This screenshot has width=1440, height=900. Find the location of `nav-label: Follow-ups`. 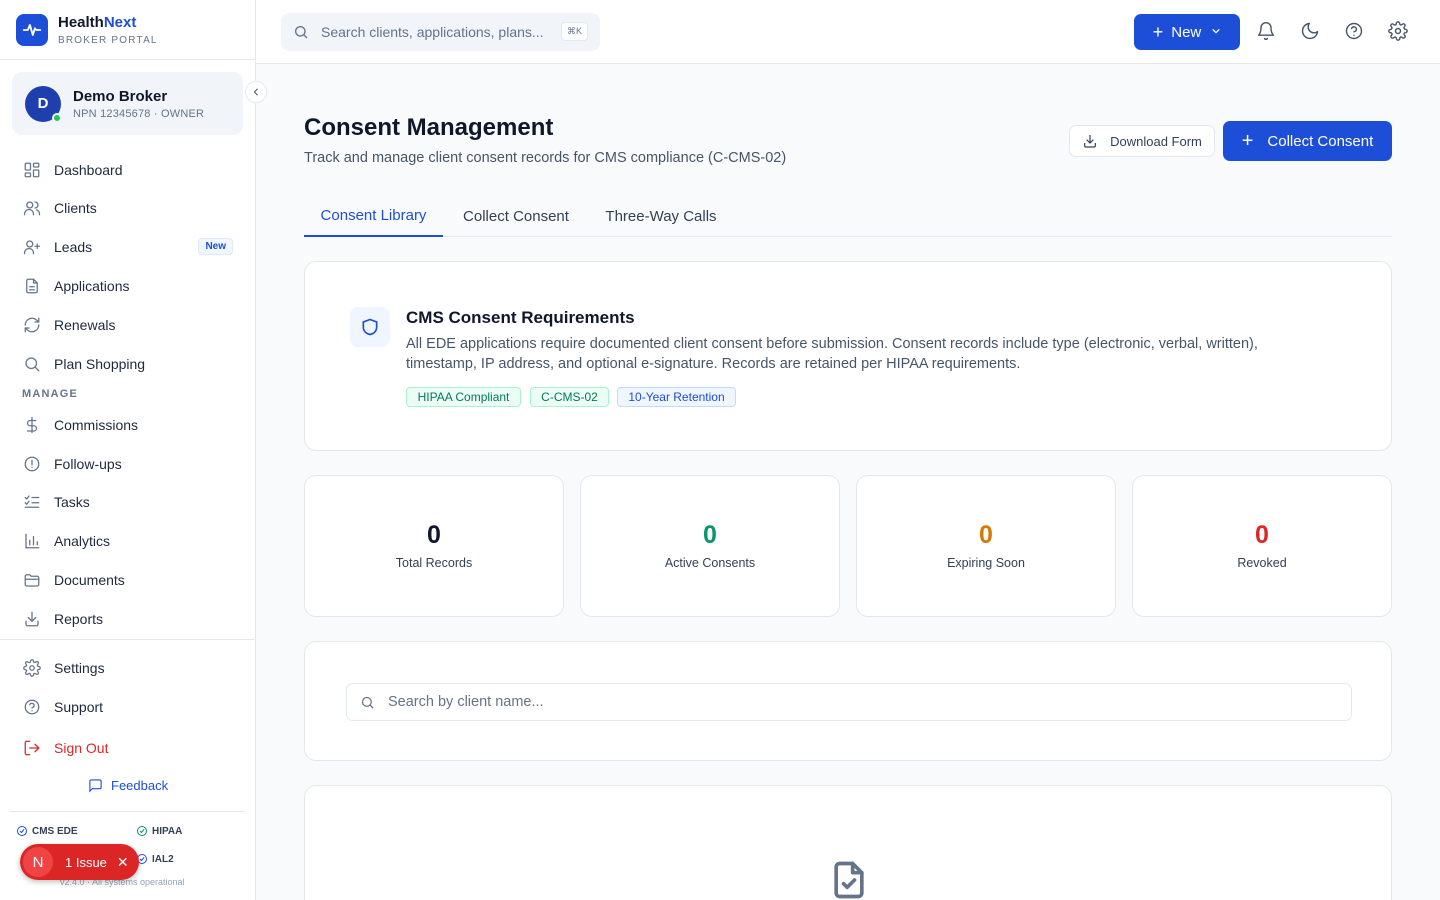

nav-label: Follow-ups is located at coordinates (88, 464).